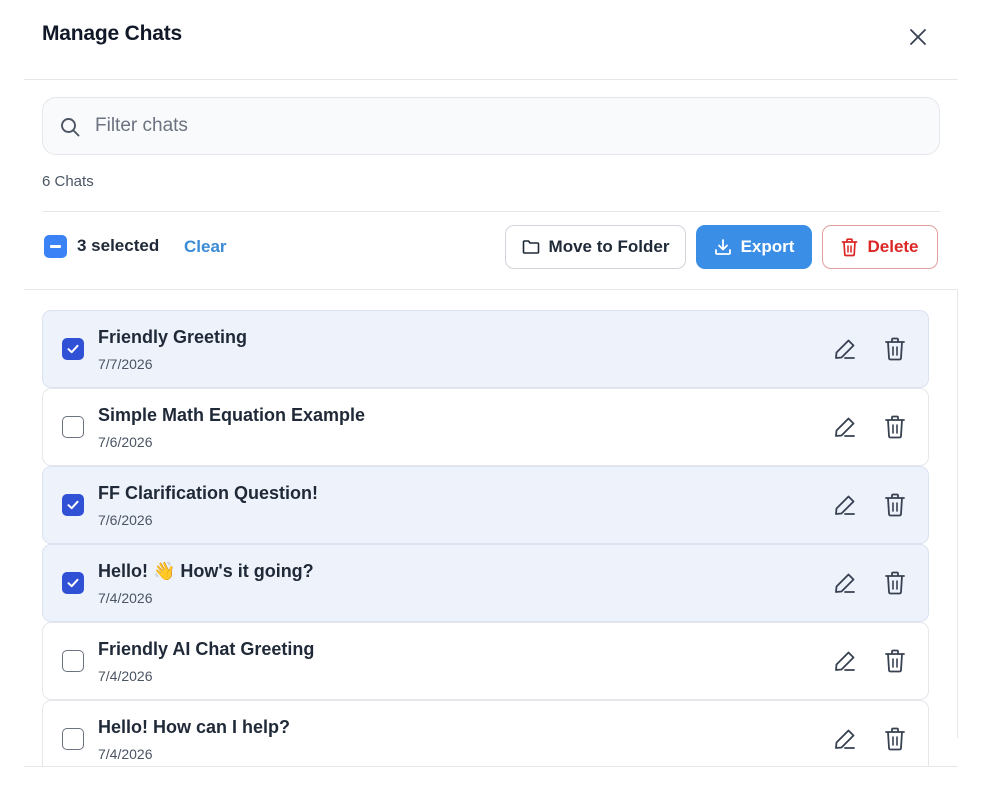  I want to click on selected-count: 3 selected, so click(118, 245).